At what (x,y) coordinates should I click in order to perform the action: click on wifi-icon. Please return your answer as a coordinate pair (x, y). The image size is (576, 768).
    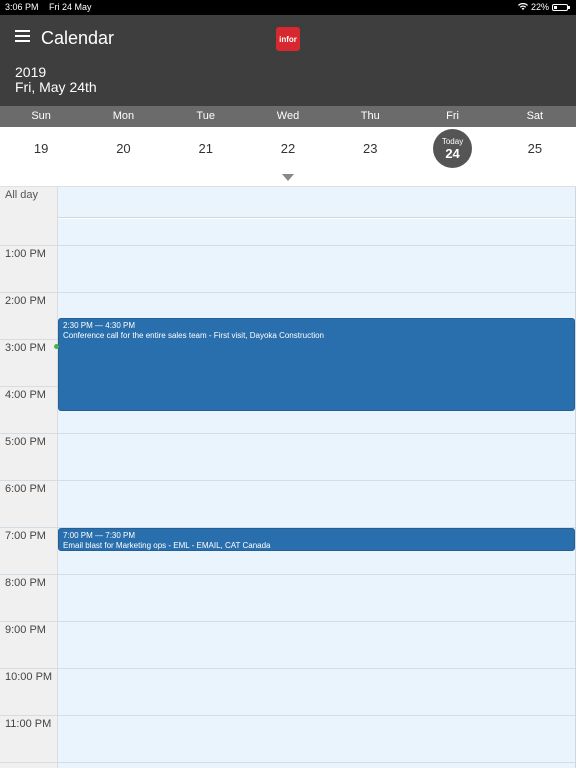
    Looking at the image, I should click on (522, 6).